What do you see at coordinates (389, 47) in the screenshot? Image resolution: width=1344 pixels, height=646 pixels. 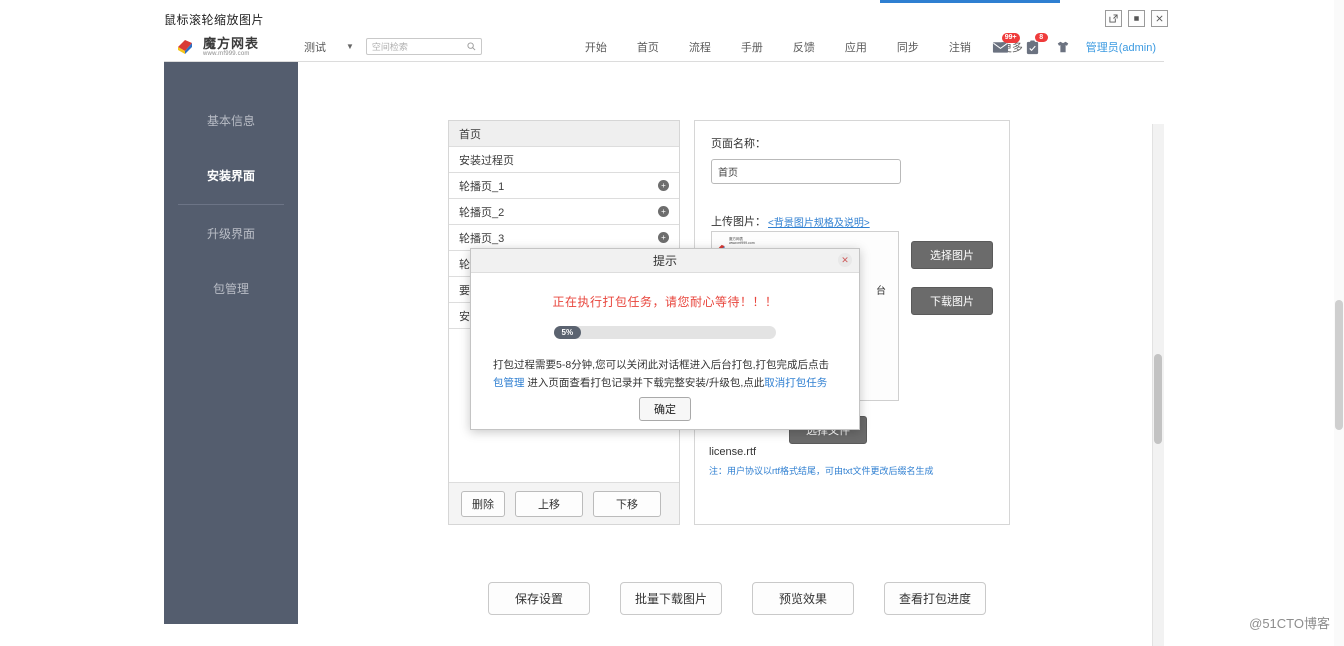 I see `search-placeholder: 空间检索` at bounding box center [389, 47].